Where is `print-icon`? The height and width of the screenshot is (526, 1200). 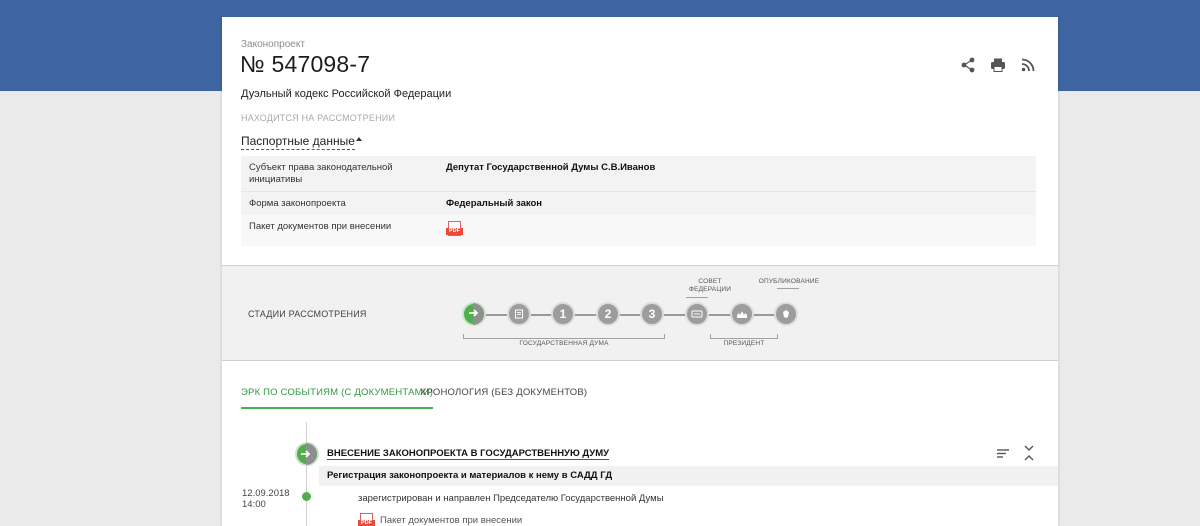
print-icon is located at coordinates (998, 65).